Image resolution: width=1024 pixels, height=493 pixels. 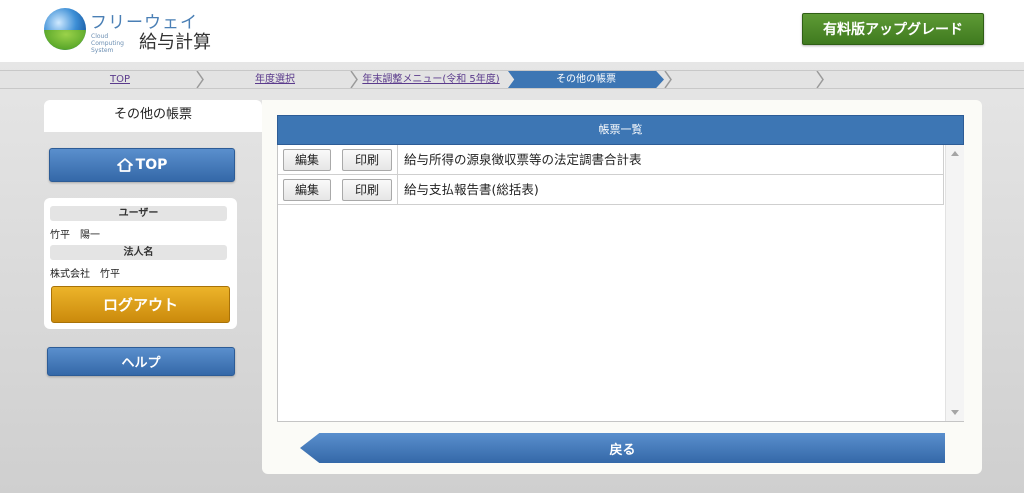 I want to click on globe-logo-icon, so click(x=65, y=29).